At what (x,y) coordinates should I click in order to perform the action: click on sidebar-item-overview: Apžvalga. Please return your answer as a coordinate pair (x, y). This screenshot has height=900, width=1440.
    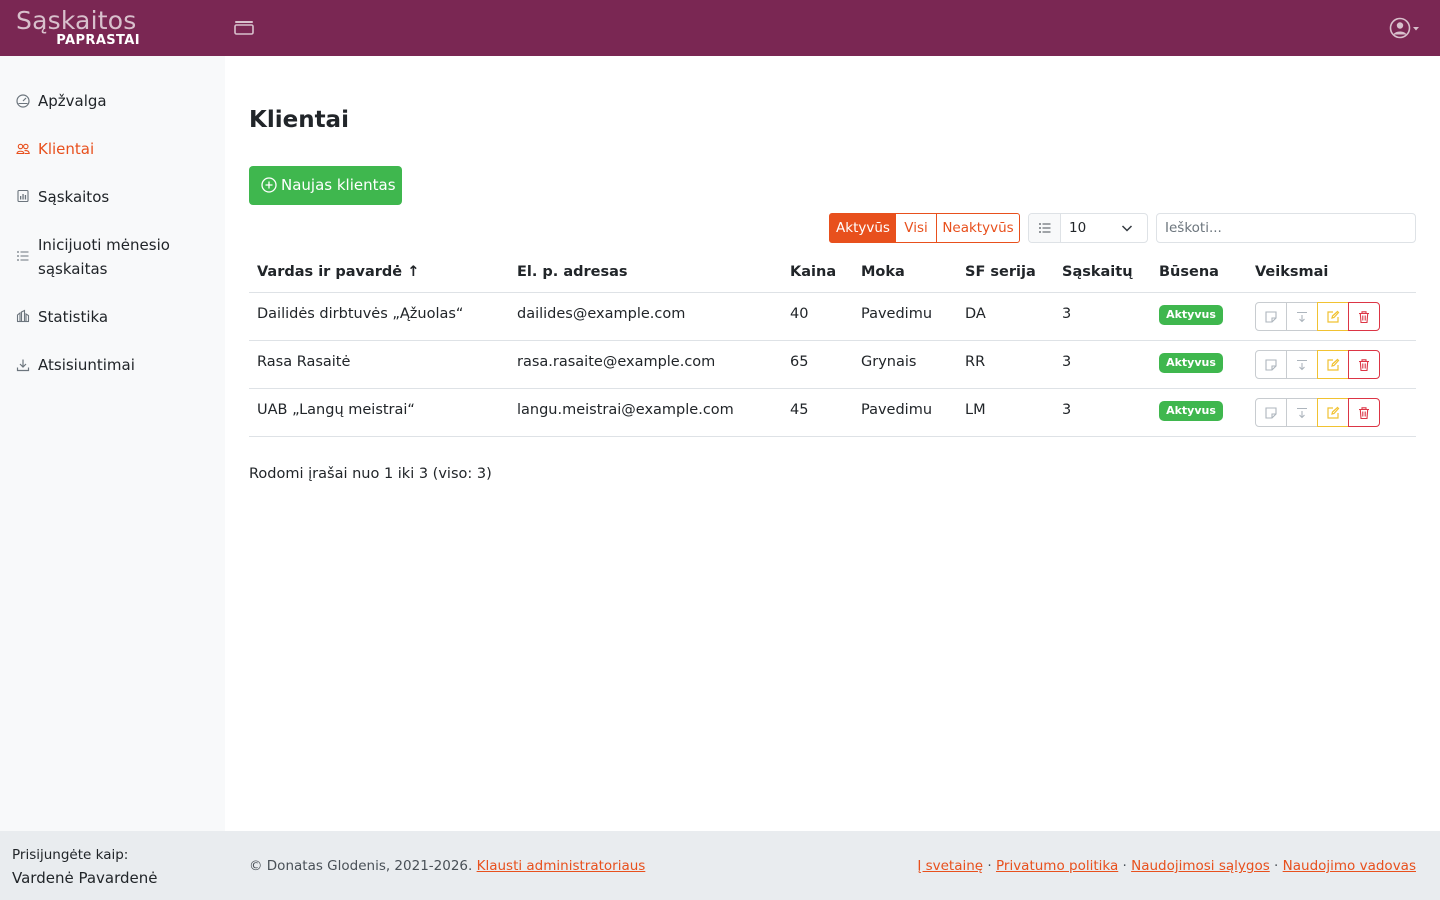
    Looking at the image, I should click on (112, 101).